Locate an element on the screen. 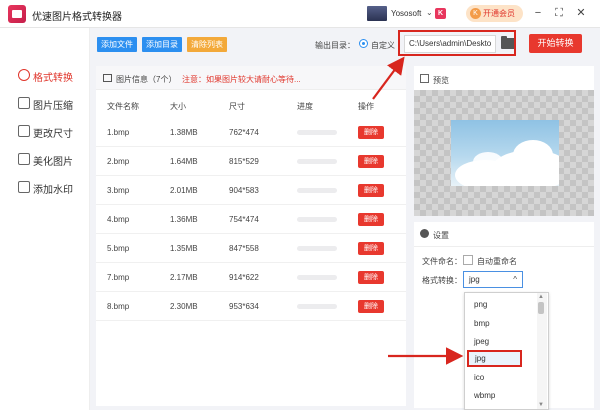  column-header-progress: 进度 is located at coordinates (305, 106).